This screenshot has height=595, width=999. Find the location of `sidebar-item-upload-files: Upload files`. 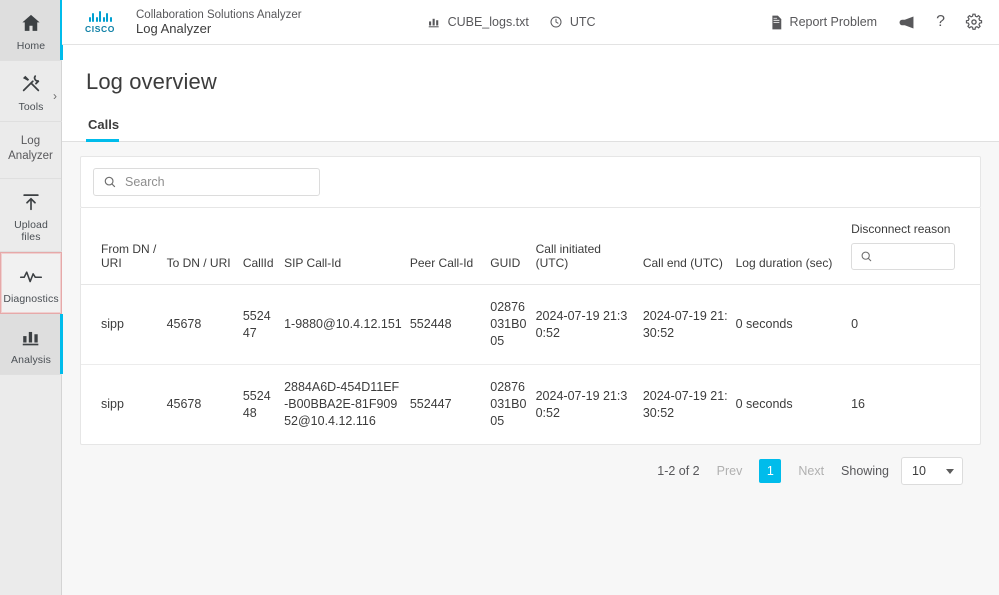

sidebar-item-upload-files: Upload files is located at coordinates (31, 215).